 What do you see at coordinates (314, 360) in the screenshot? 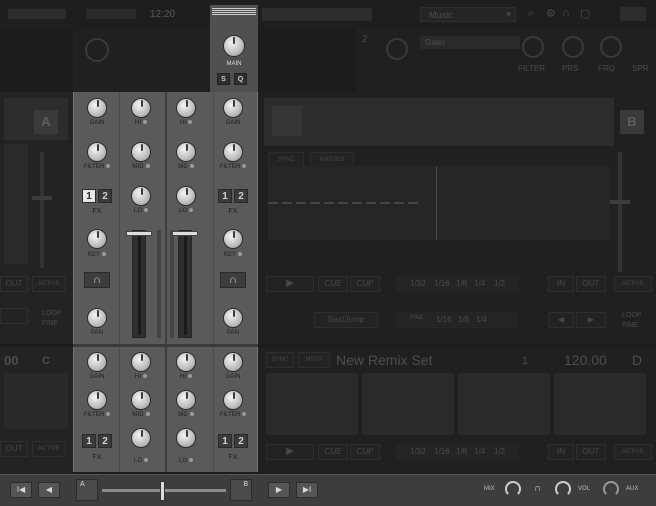
I see `deck-d-master-button: MSTR` at bounding box center [314, 360].